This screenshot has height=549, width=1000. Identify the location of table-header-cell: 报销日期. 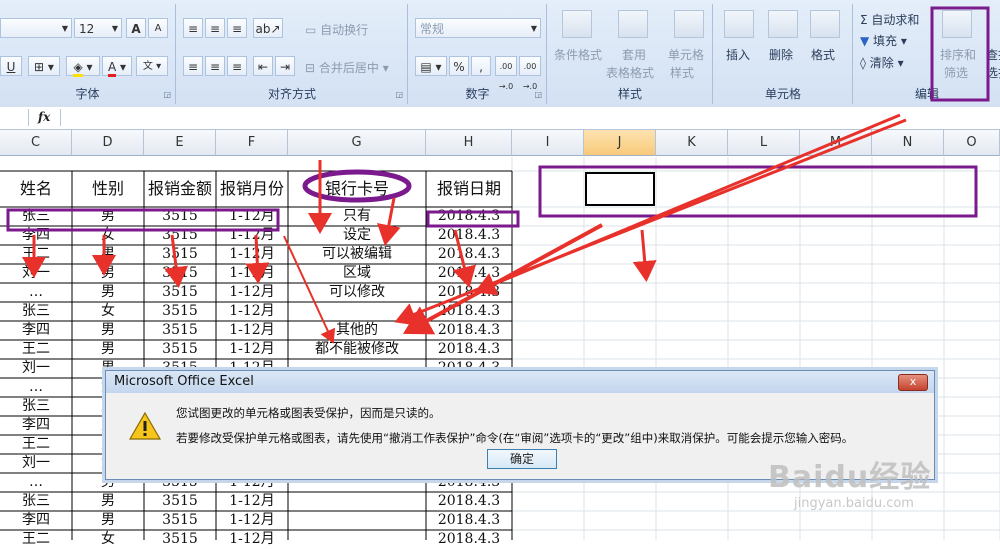
(469, 189).